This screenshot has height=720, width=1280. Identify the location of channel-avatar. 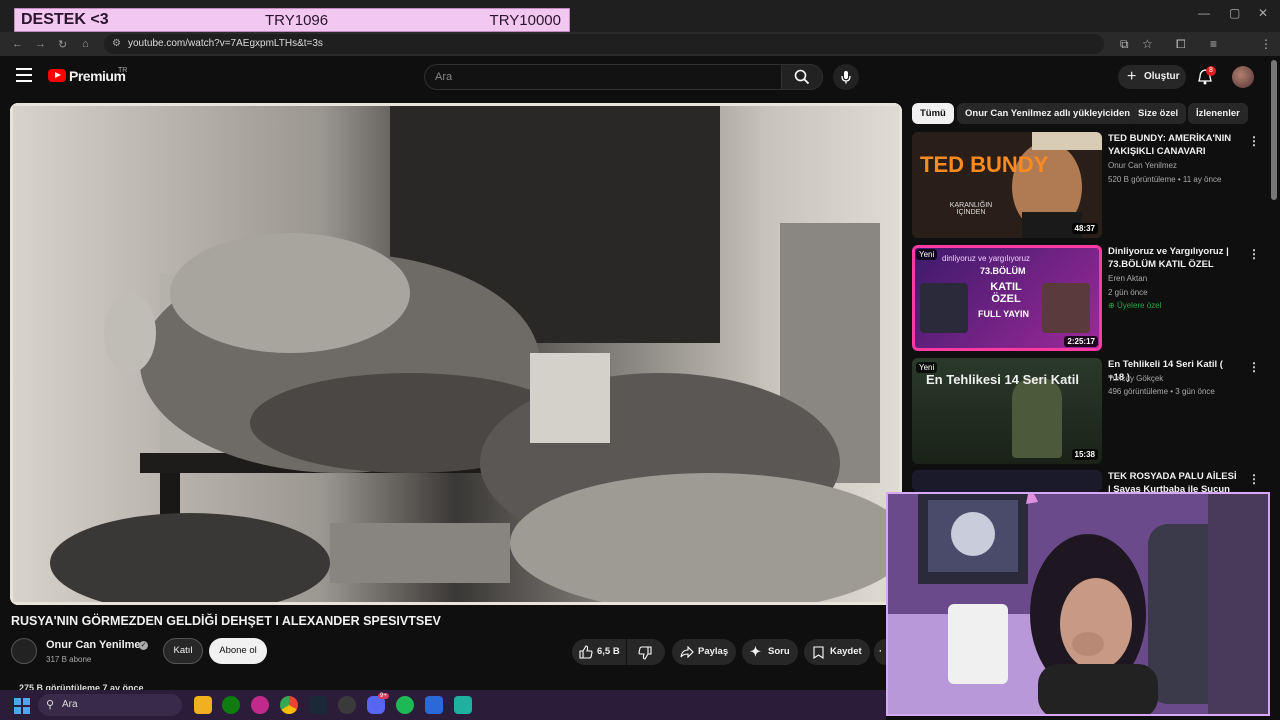
(24, 651).